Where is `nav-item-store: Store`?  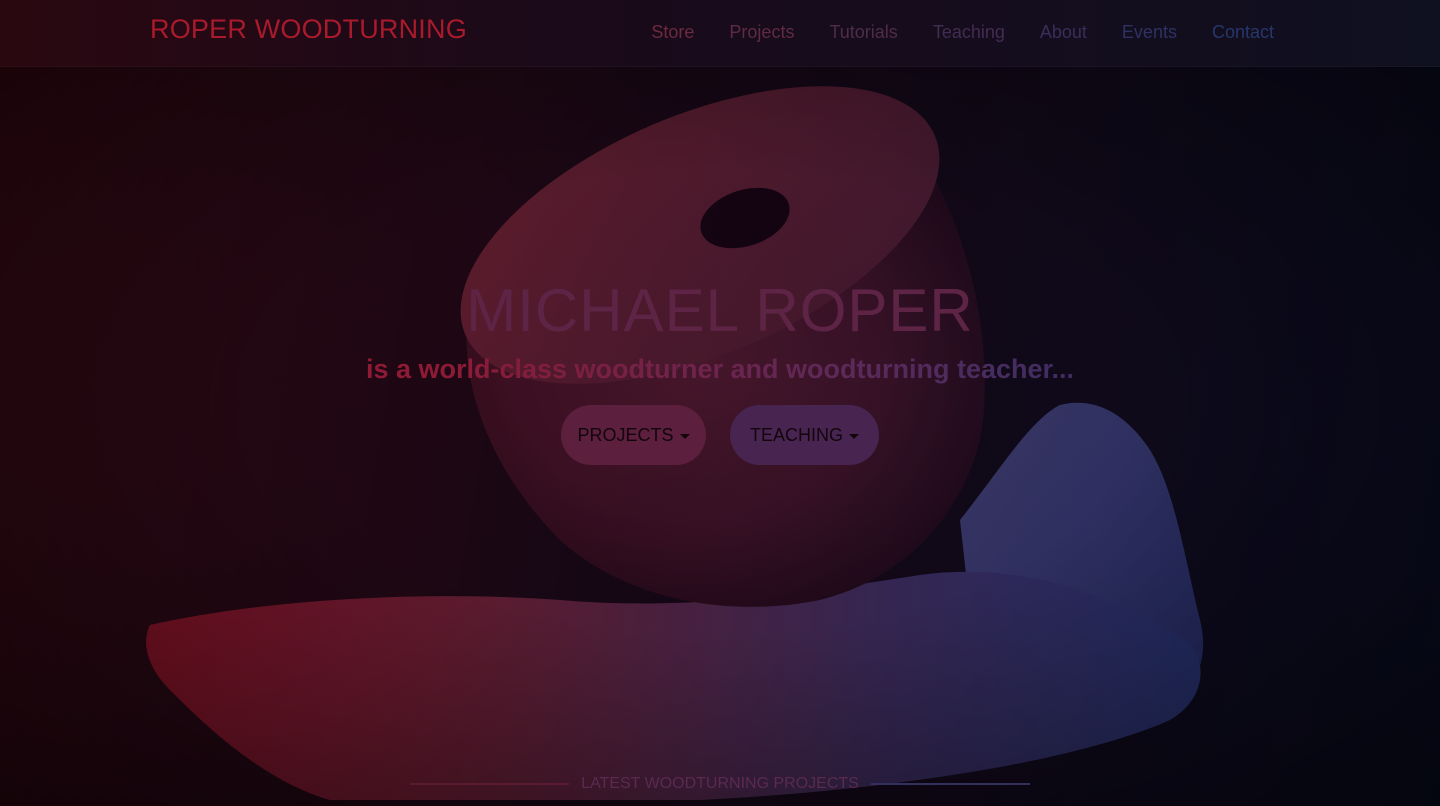 nav-item-store: Store is located at coordinates (672, 32).